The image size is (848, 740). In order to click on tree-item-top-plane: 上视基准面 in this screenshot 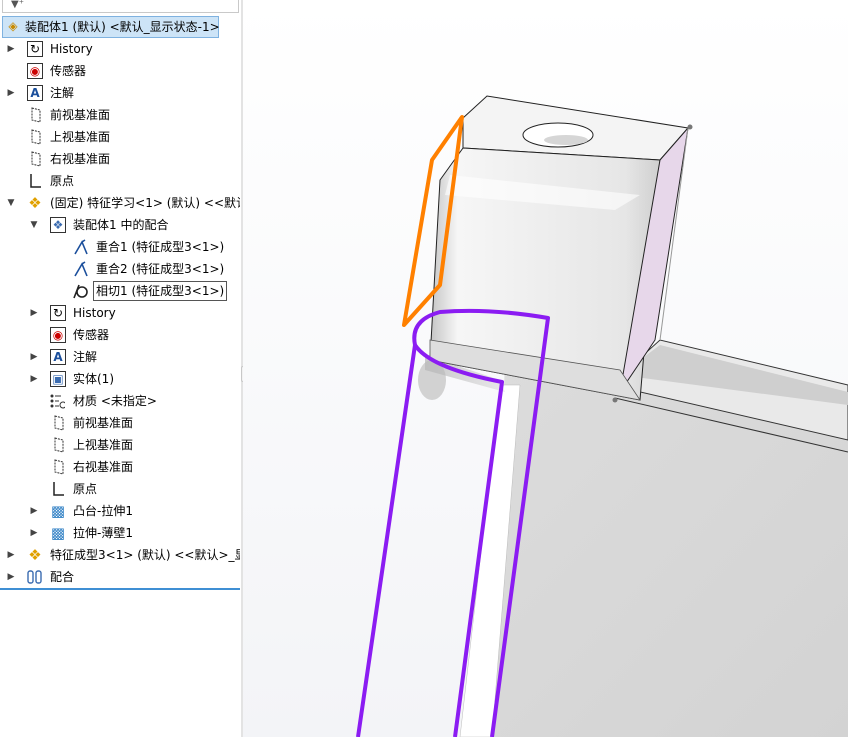, I will do `click(120, 137)`.